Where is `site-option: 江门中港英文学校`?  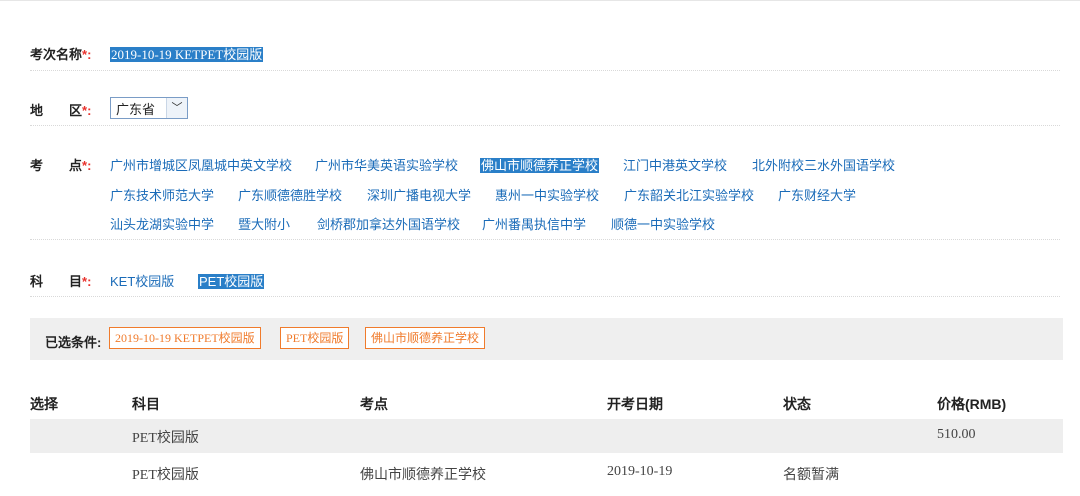
site-option: 江门中港英文学校 is located at coordinates (675, 164).